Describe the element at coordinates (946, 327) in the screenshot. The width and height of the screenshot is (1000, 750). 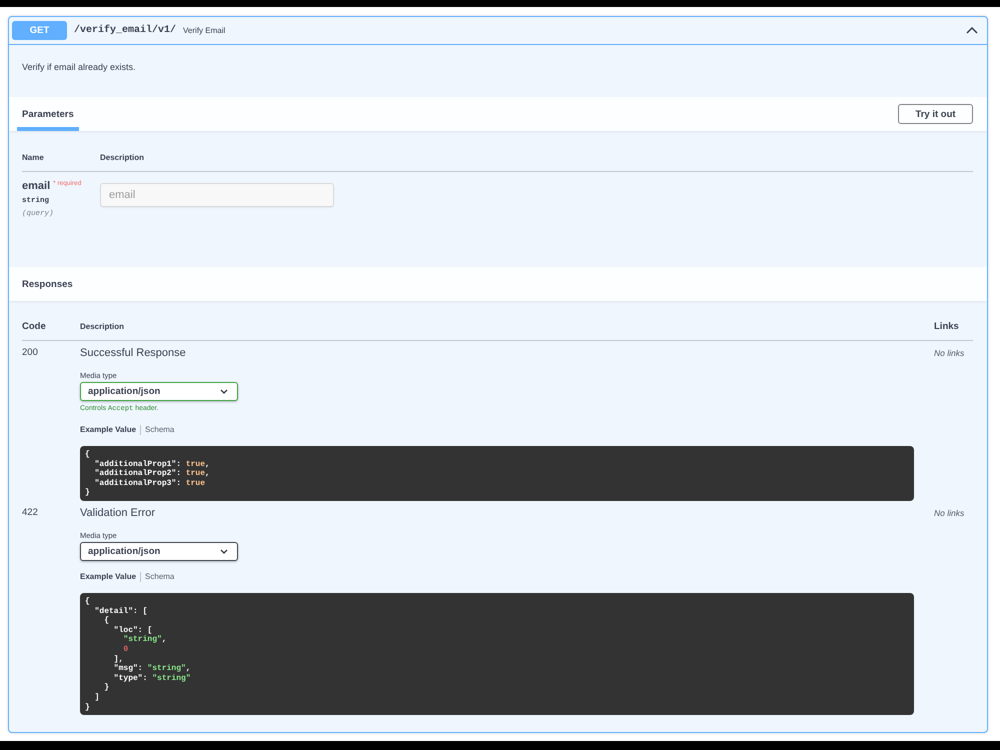
I see `column-header: Links` at that location.